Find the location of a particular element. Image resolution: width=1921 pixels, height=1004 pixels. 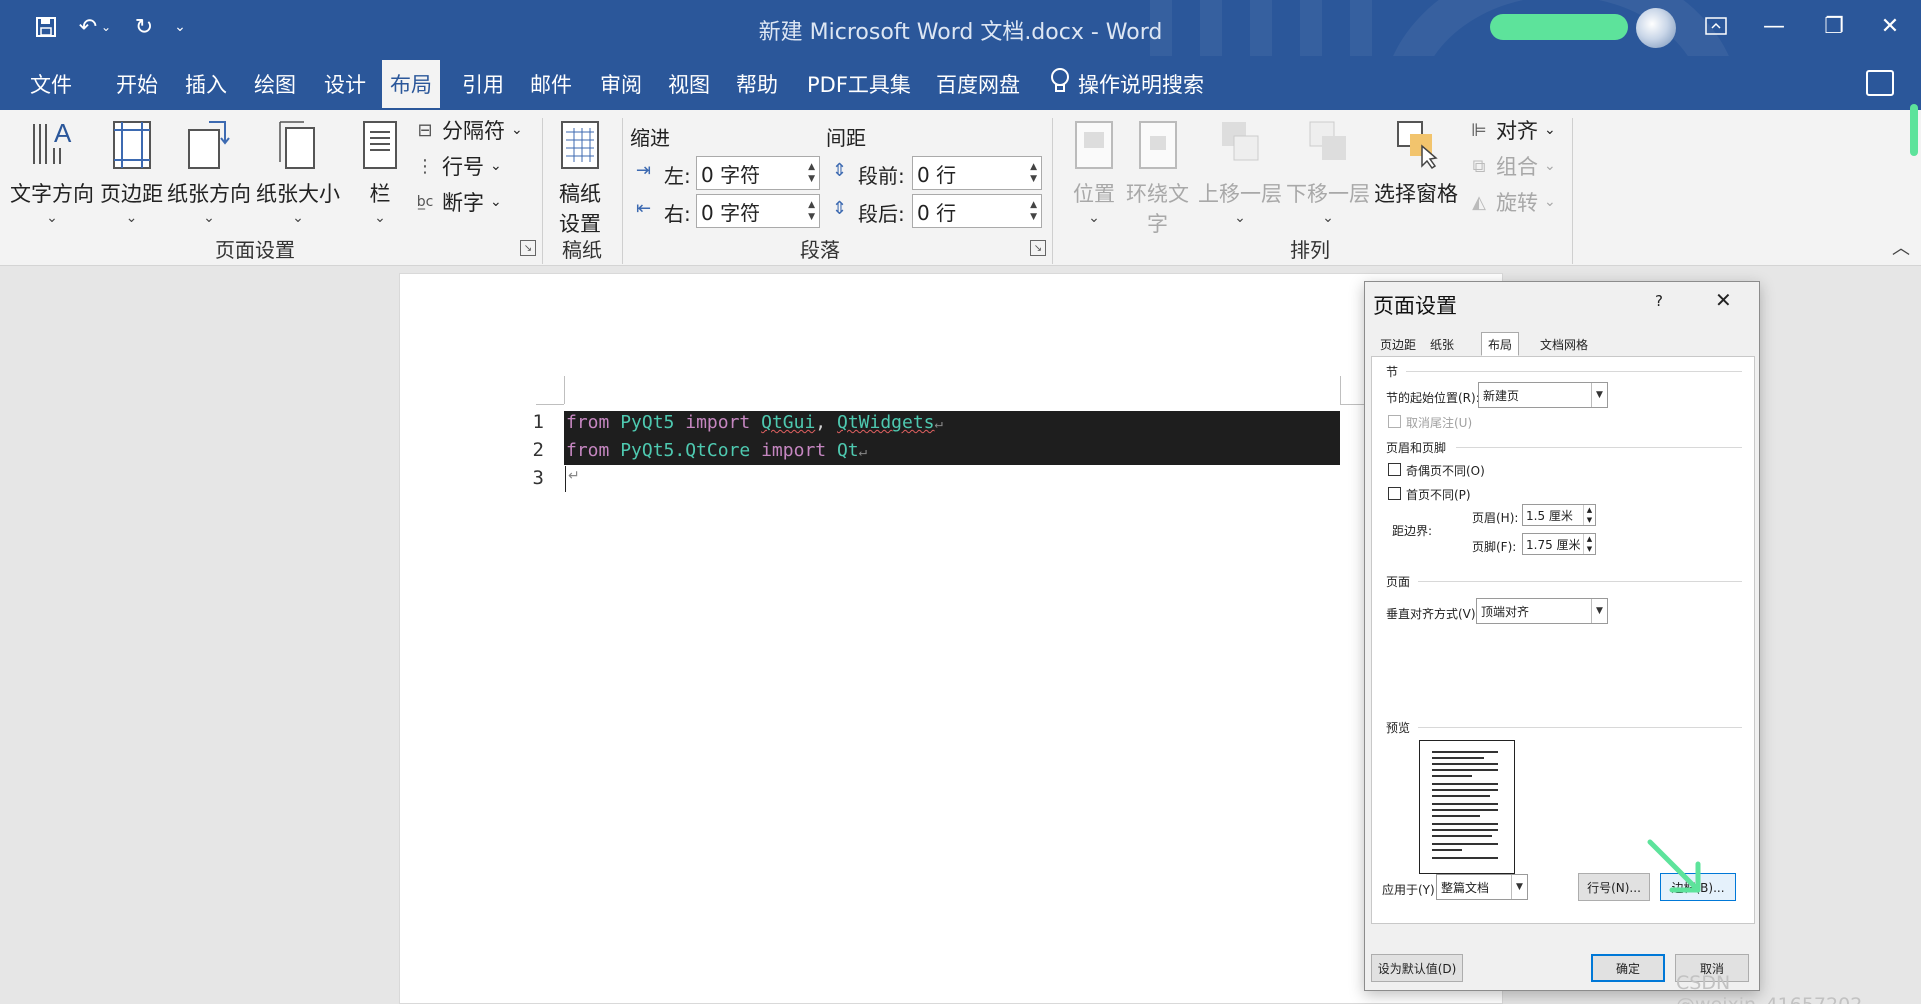

hyphenation-button: b̲c 断字 ⌄ is located at coordinates (458, 202).